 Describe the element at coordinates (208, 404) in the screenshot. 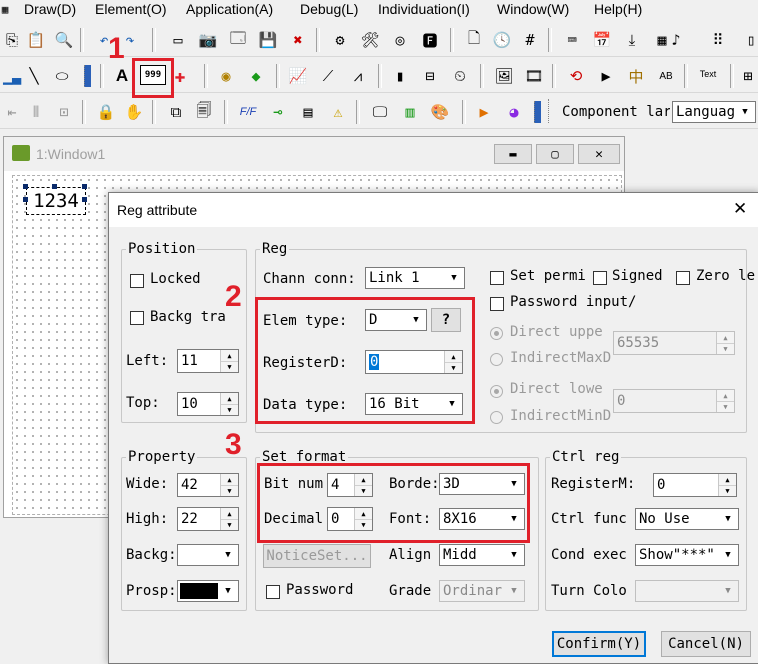

I see `top-spinner: 10 ▲ ▼` at that location.